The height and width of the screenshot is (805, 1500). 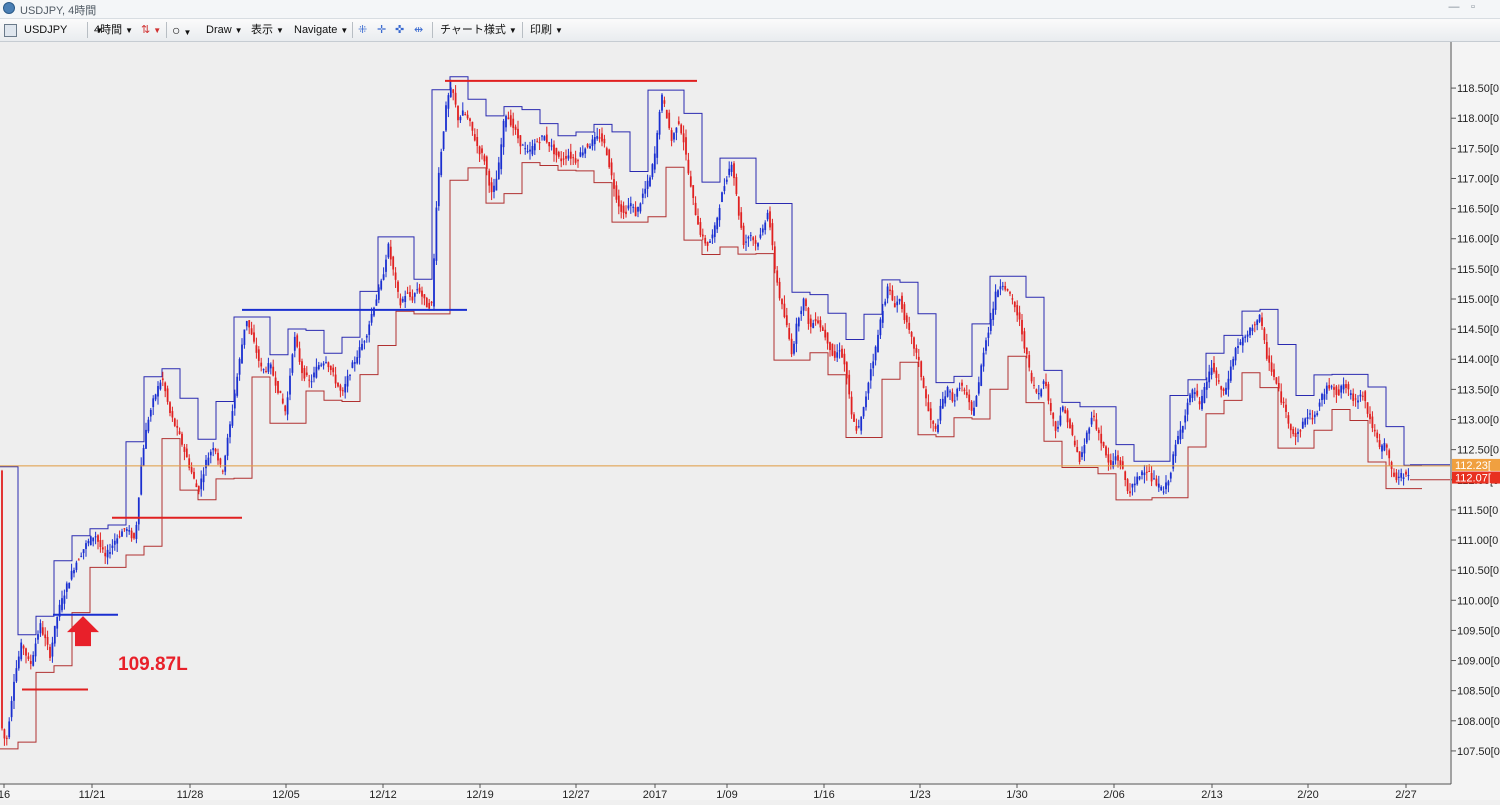 What do you see at coordinates (181, 30) in the screenshot?
I see `shape-tool-button: ○ ▼` at bounding box center [181, 30].